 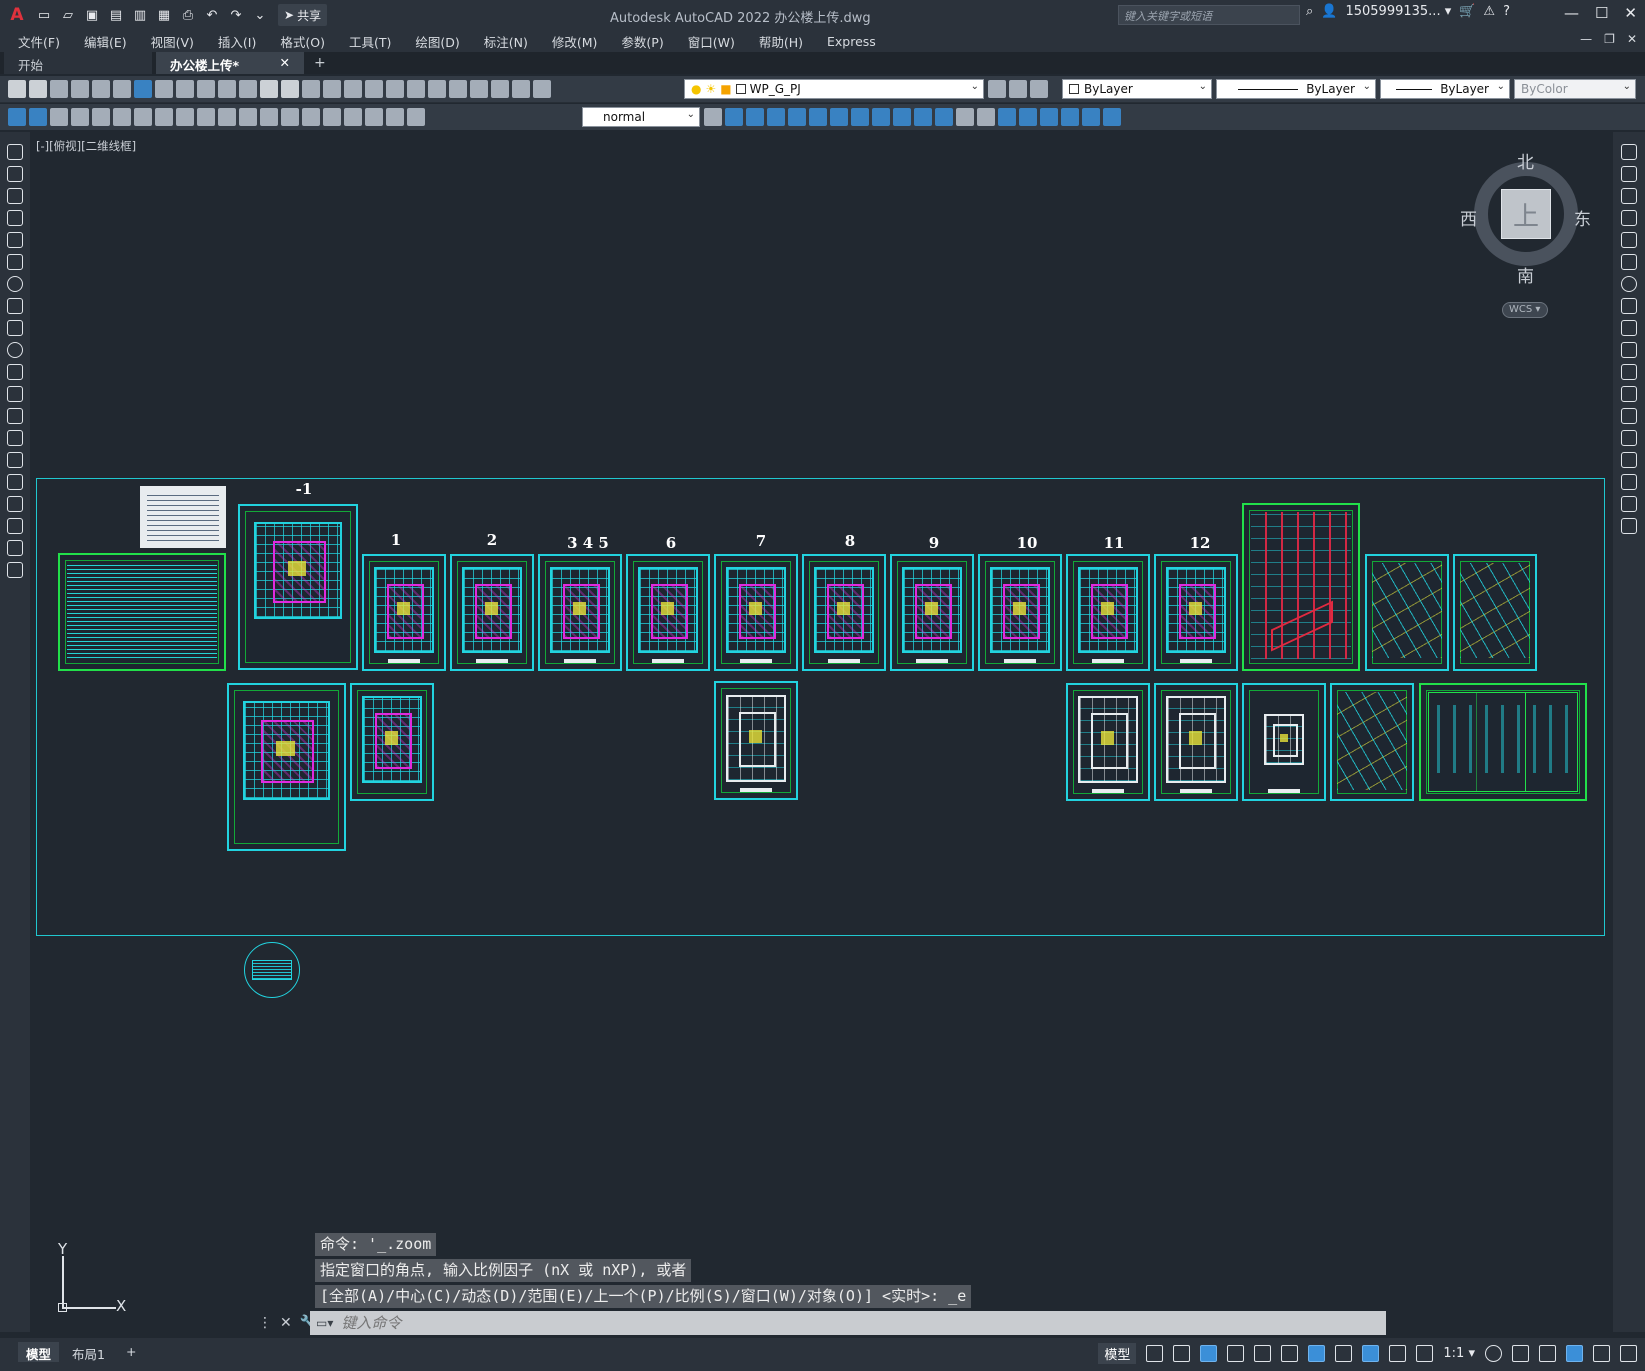 I want to click on slice-icon, so click(x=1049, y=117).